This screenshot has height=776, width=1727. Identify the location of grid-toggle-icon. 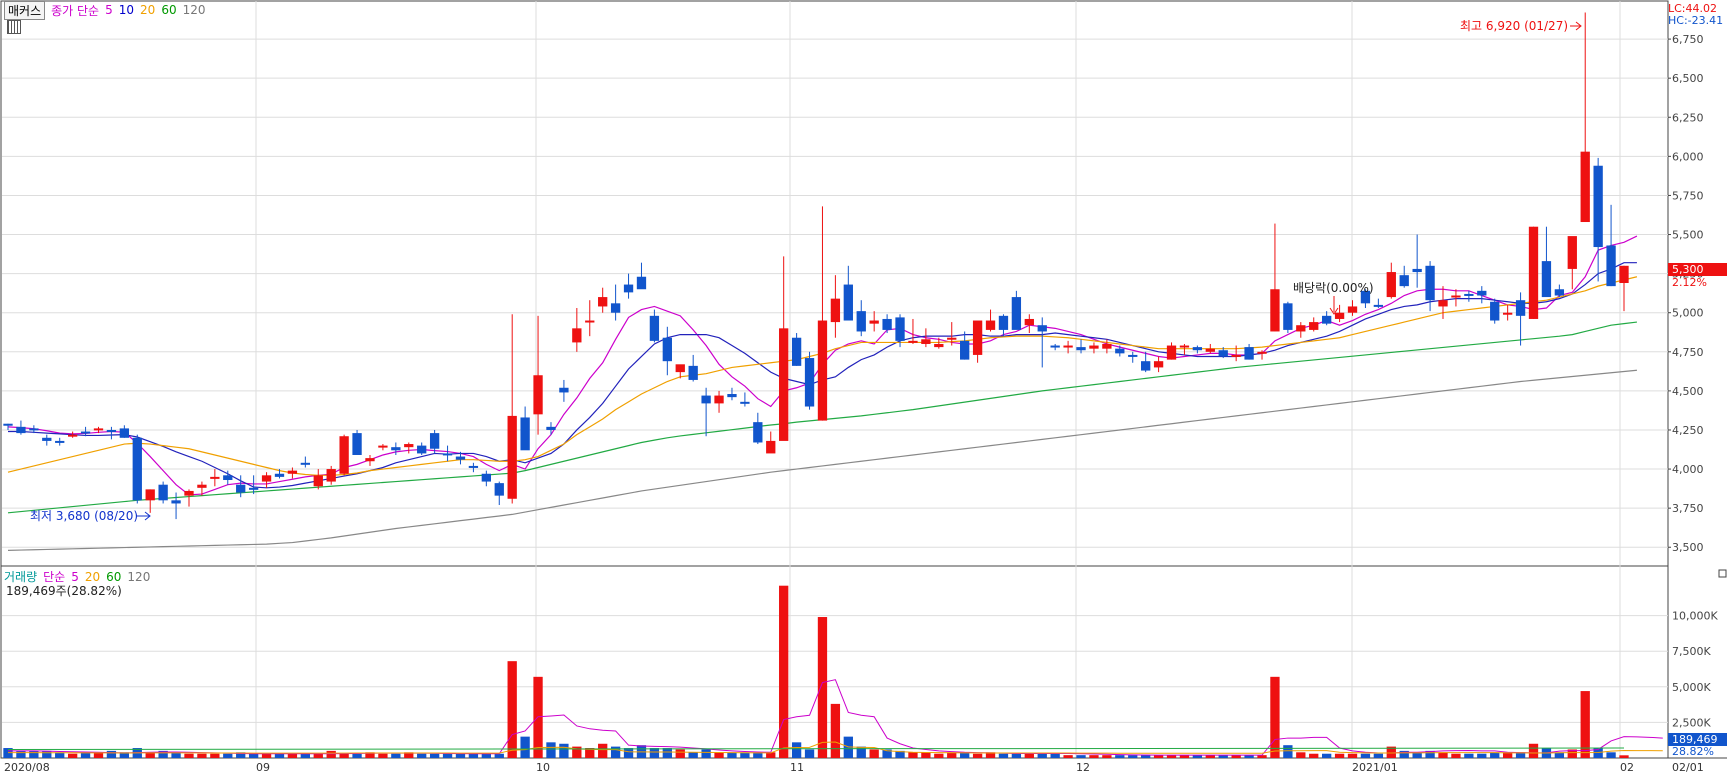
(14, 27).